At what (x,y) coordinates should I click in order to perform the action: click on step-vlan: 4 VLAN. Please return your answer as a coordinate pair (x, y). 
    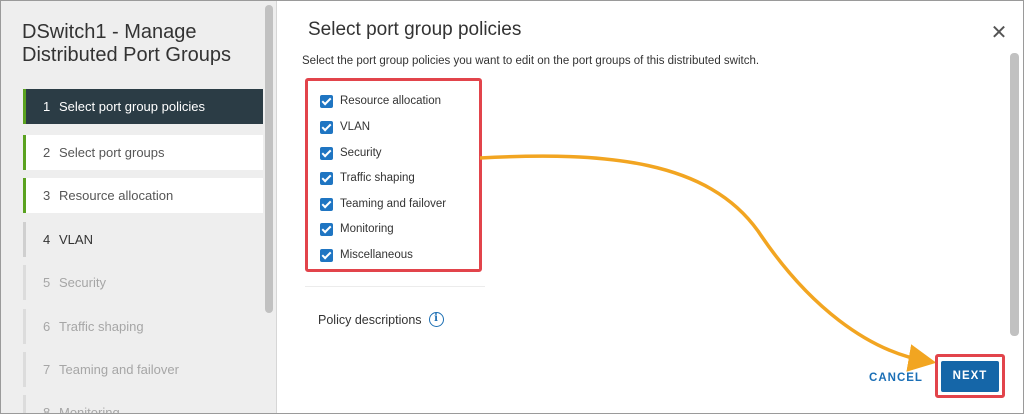
    Looking at the image, I should click on (143, 239).